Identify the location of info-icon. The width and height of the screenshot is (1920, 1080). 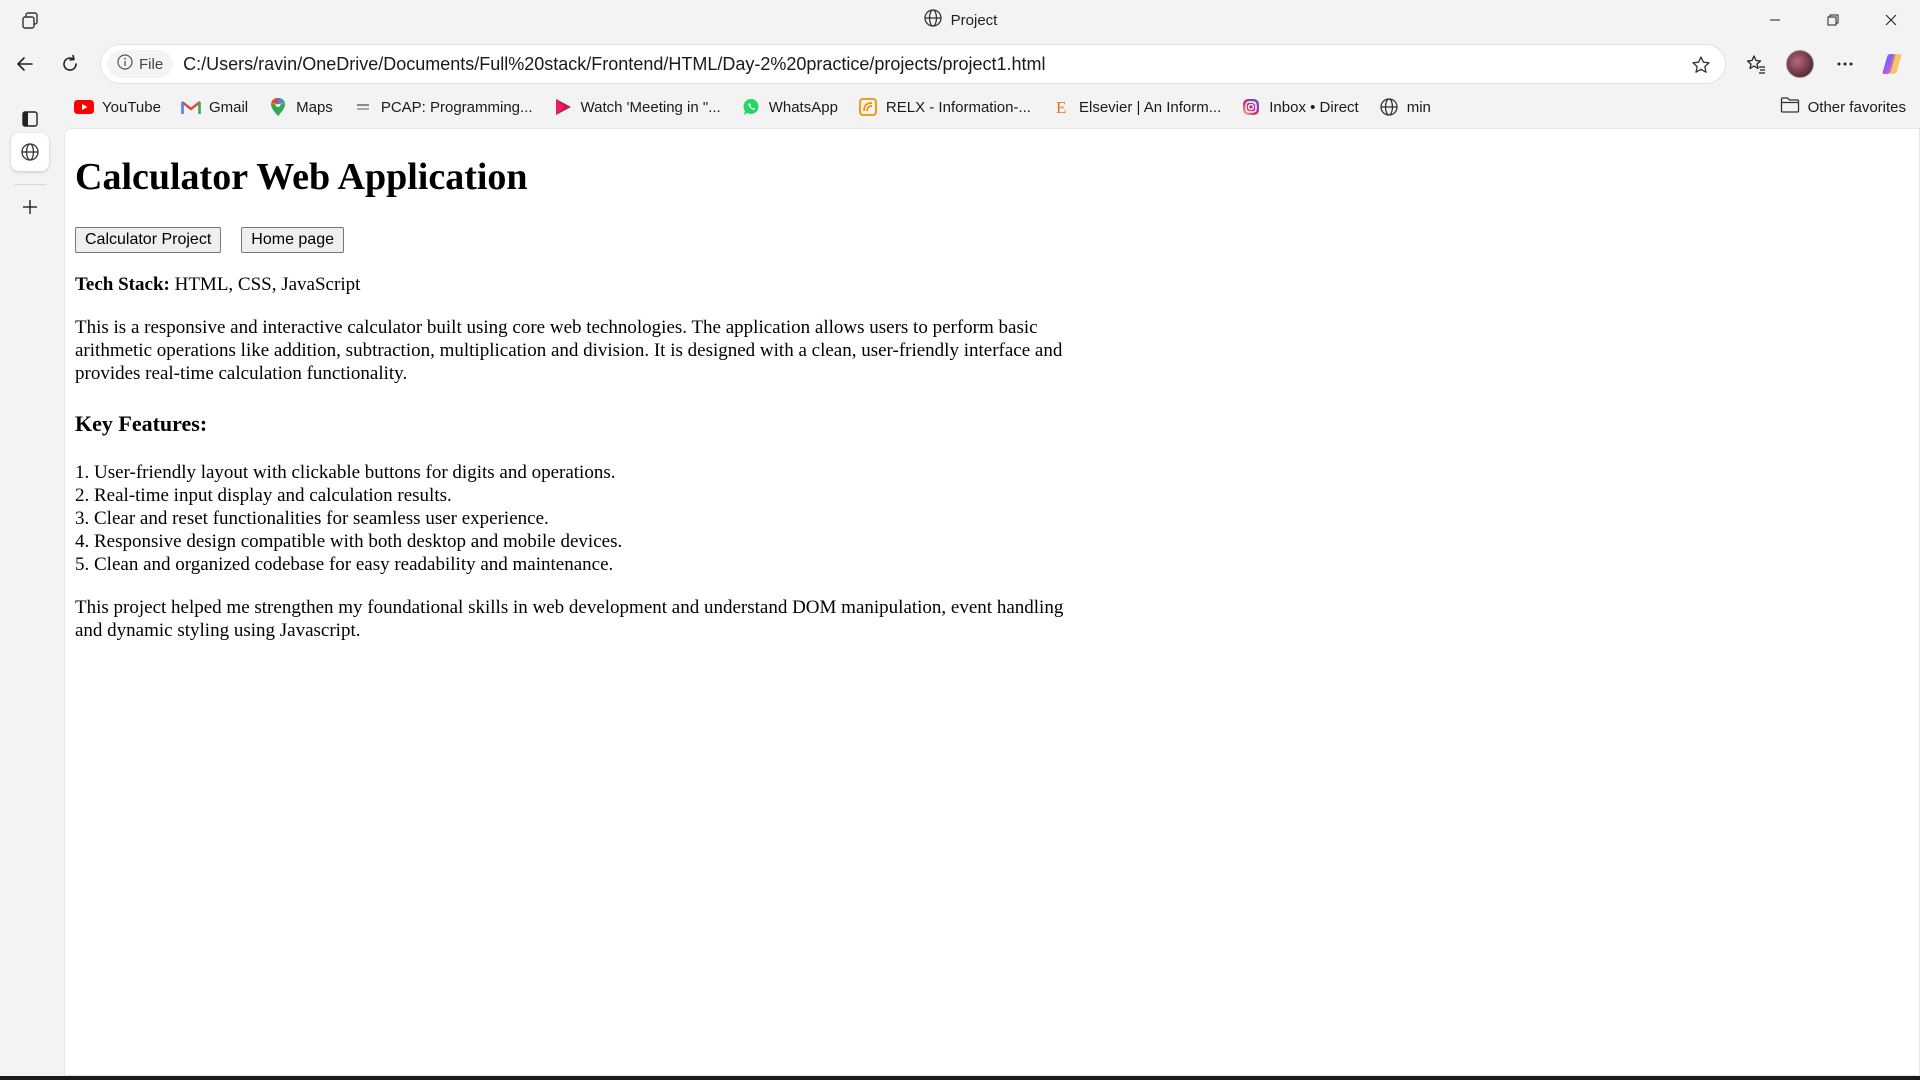
(125, 64).